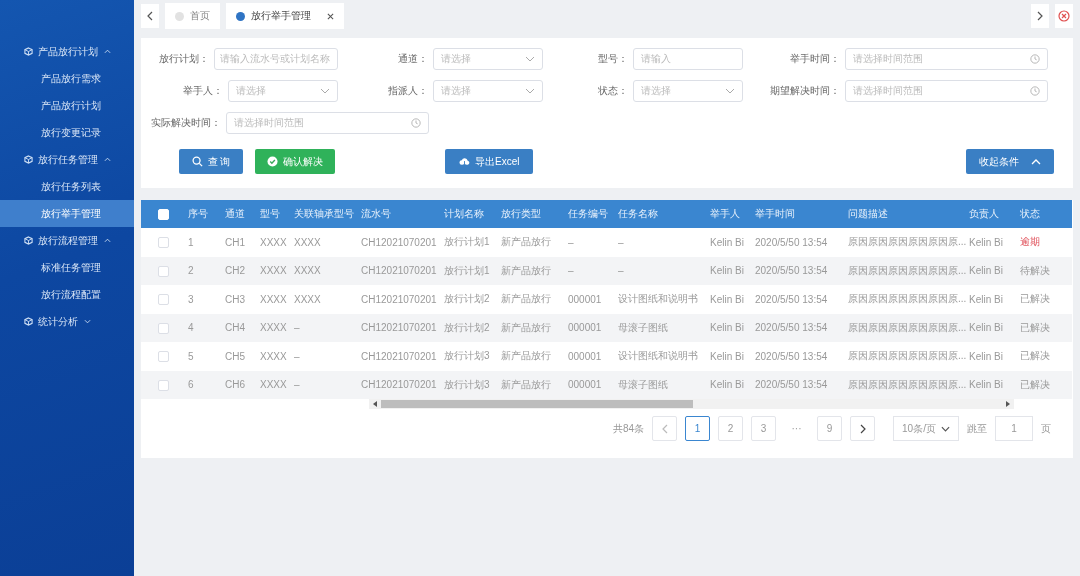 The image size is (1080, 576). What do you see at coordinates (67, 186) in the screenshot?
I see `menu-item: 放行任务列表` at bounding box center [67, 186].